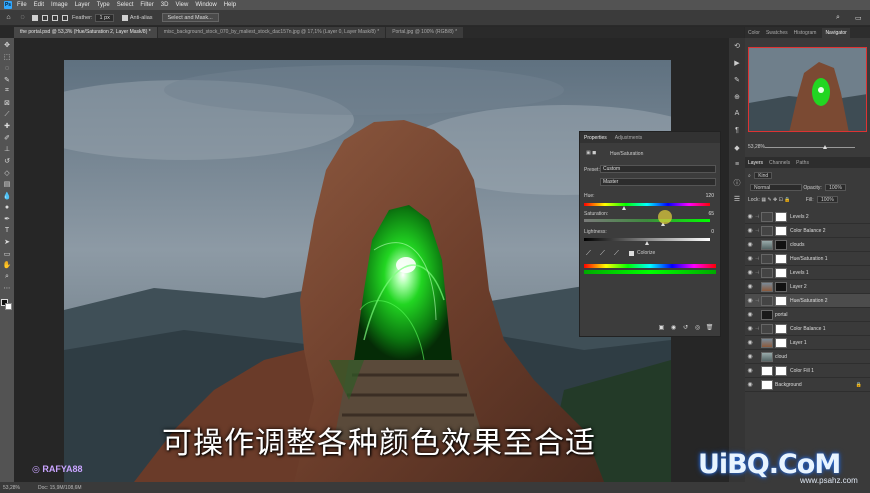  What do you see at coordinates (7, 126) in the screenshot?
I see `healing-tool-icon: ✚` at bounding box center [7, 126].